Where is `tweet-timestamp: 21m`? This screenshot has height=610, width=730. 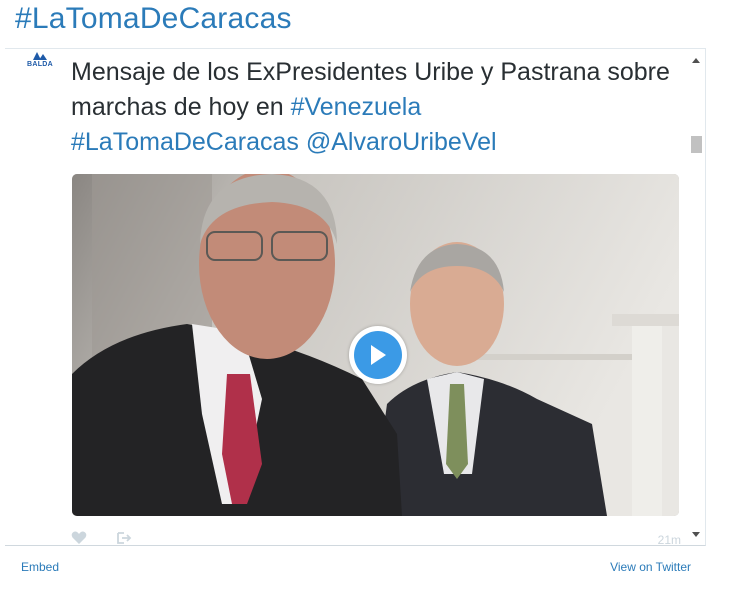 tweet-timestamp: 21m is located at coordinates (669, 539).